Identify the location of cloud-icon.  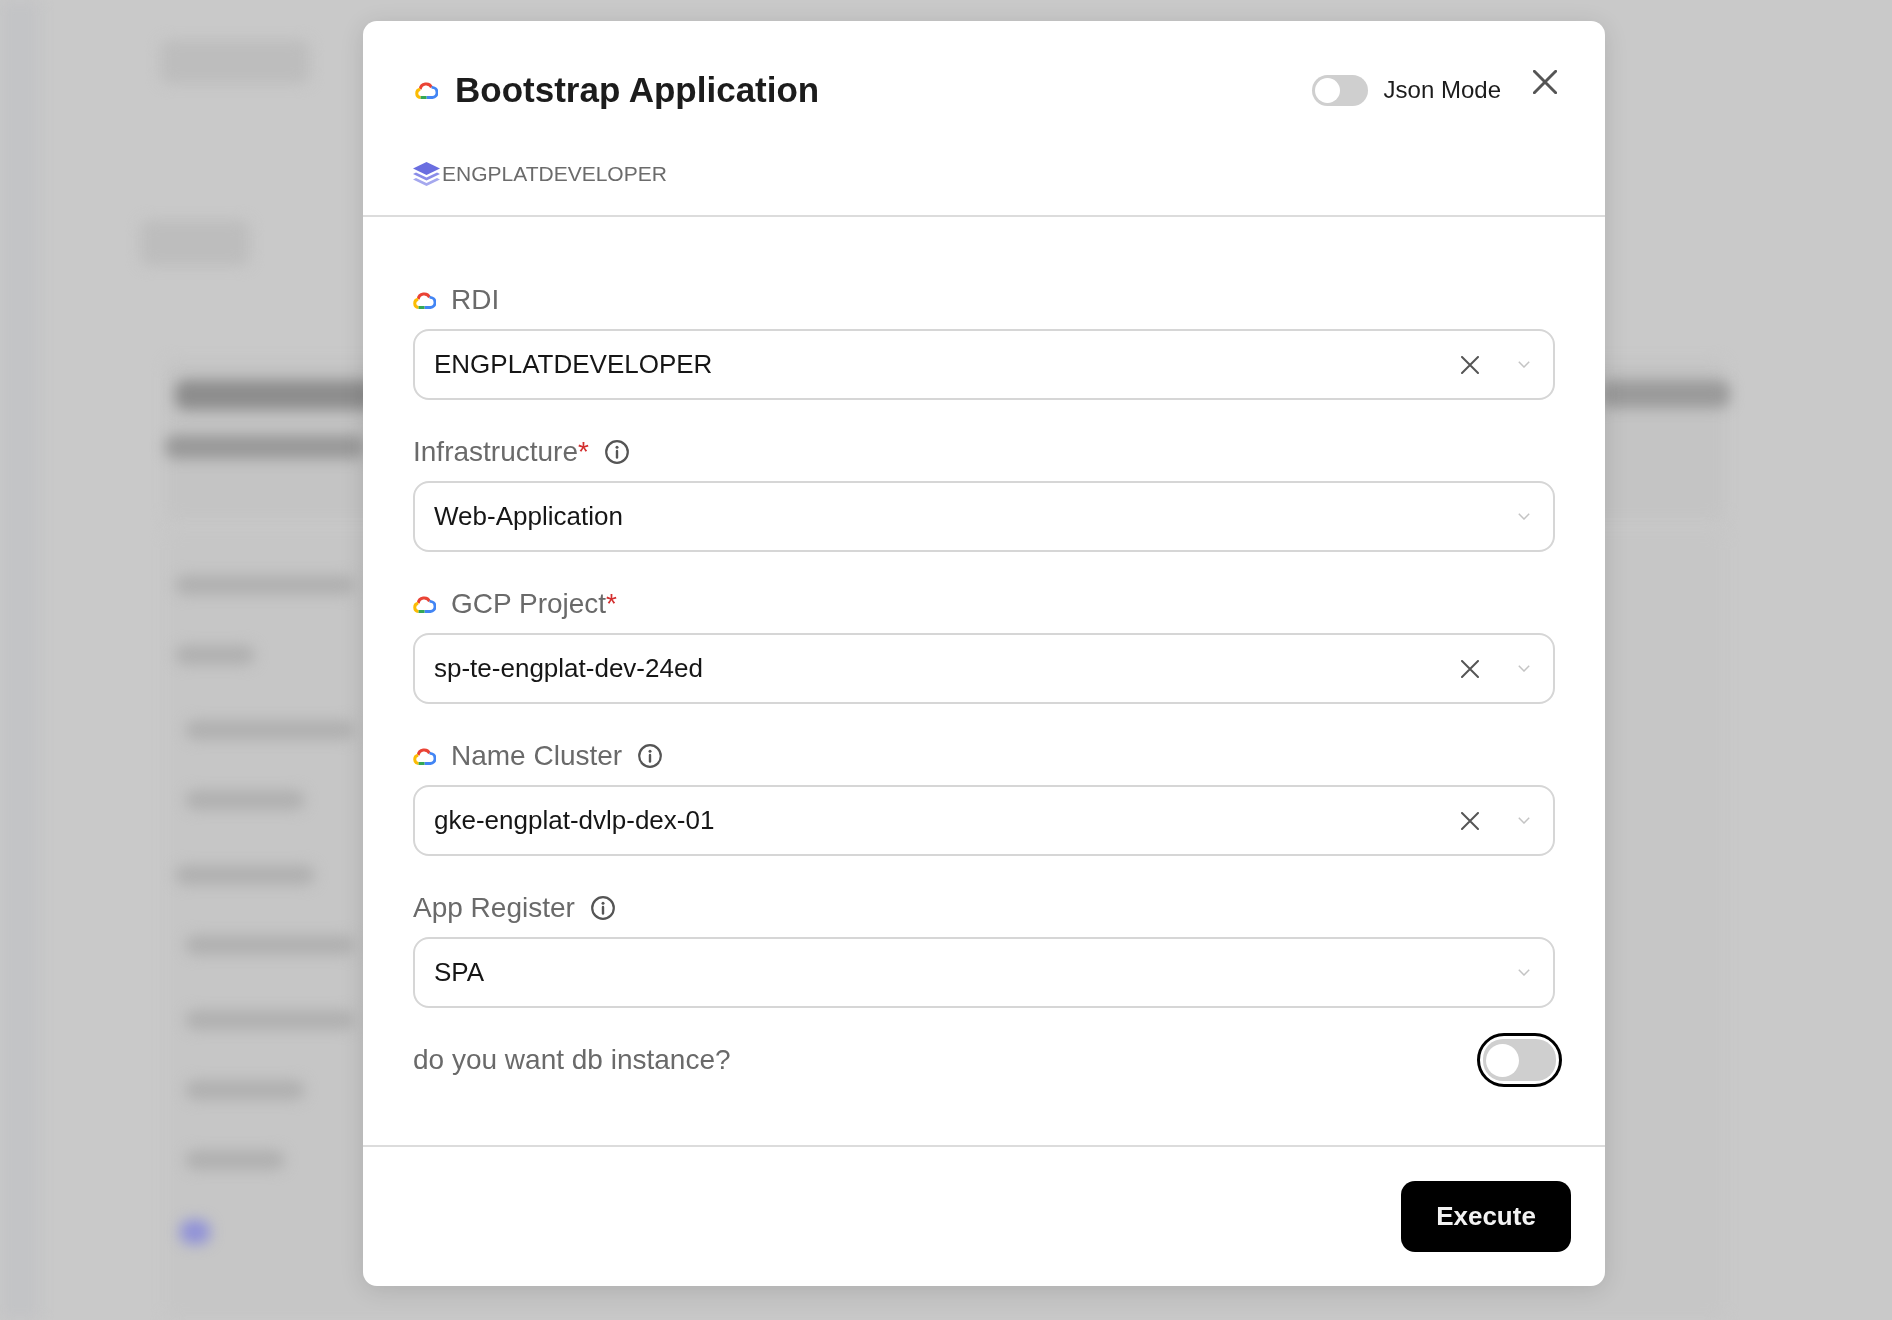
(426, 90).